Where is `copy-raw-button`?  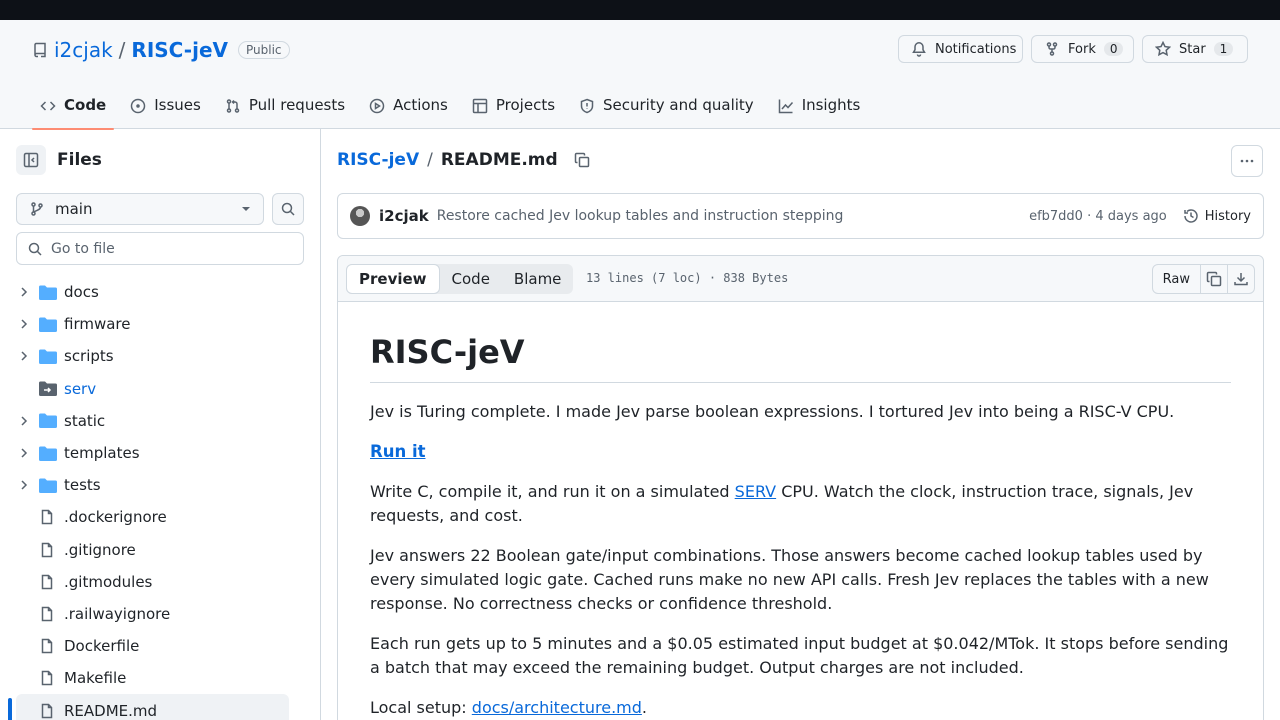
copy-raw-button is located at coordinates (1213, 279).